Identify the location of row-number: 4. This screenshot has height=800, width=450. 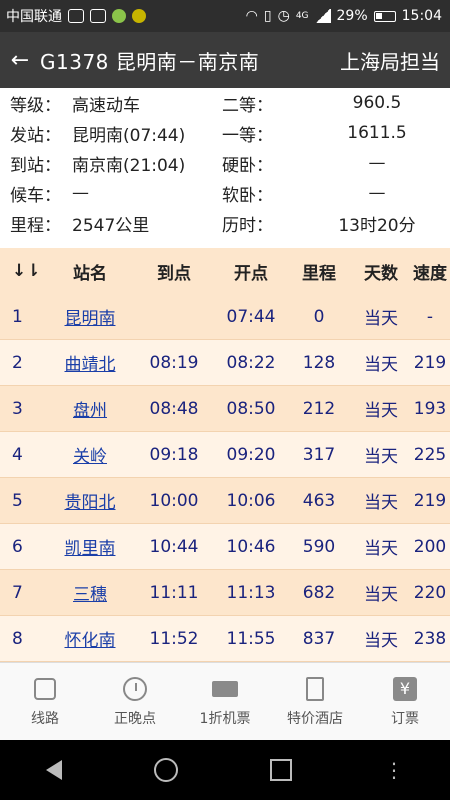
(17, 454).